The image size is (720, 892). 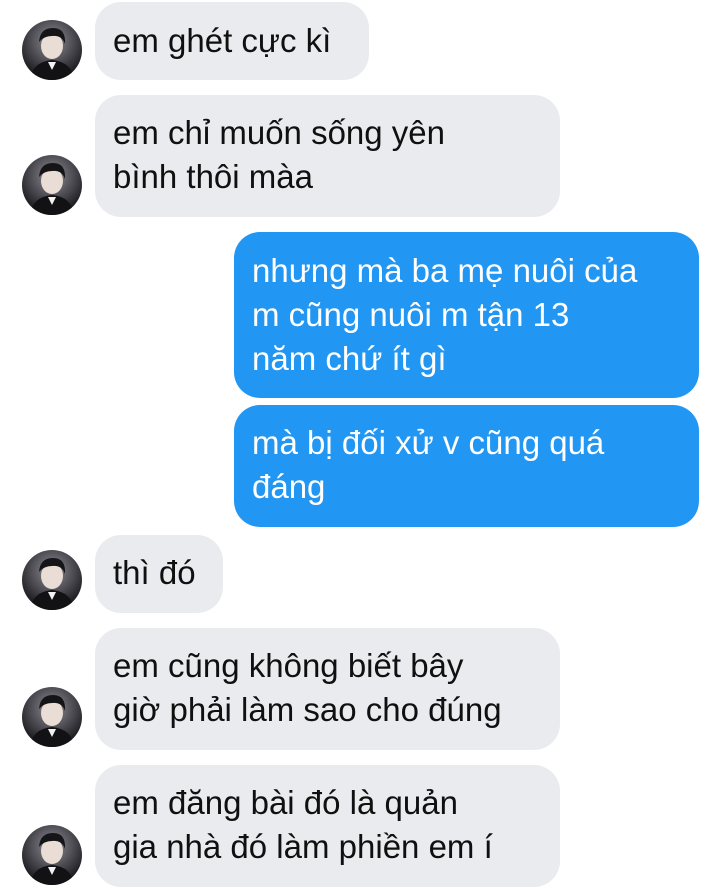 What do you see at coordinates (159, 574) in the screenshot?
I see `incoming-message: thì đó` at bounding box center [159, 574].